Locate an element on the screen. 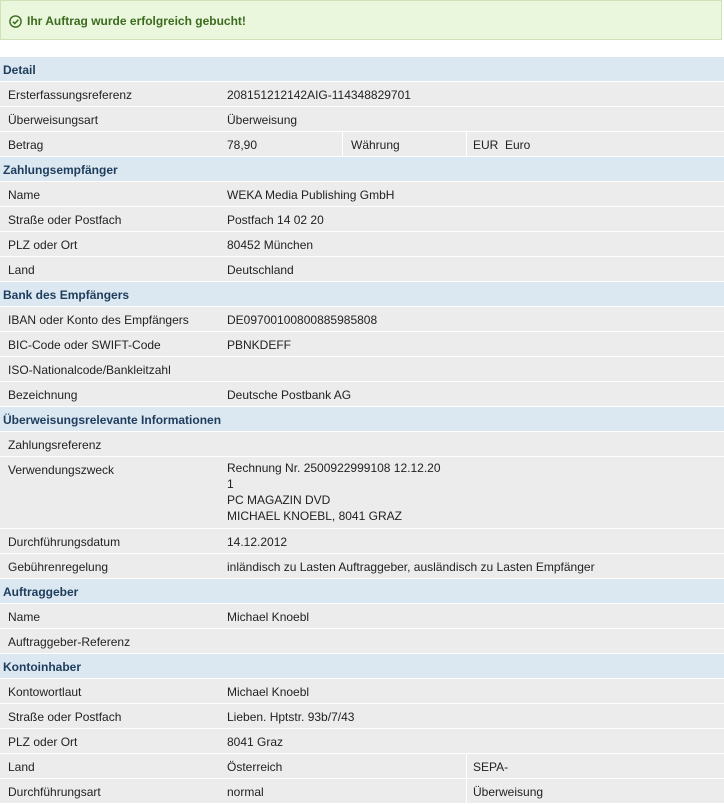  field-label: Ersterfassungsreferenz is located at coordinates (70, 95).